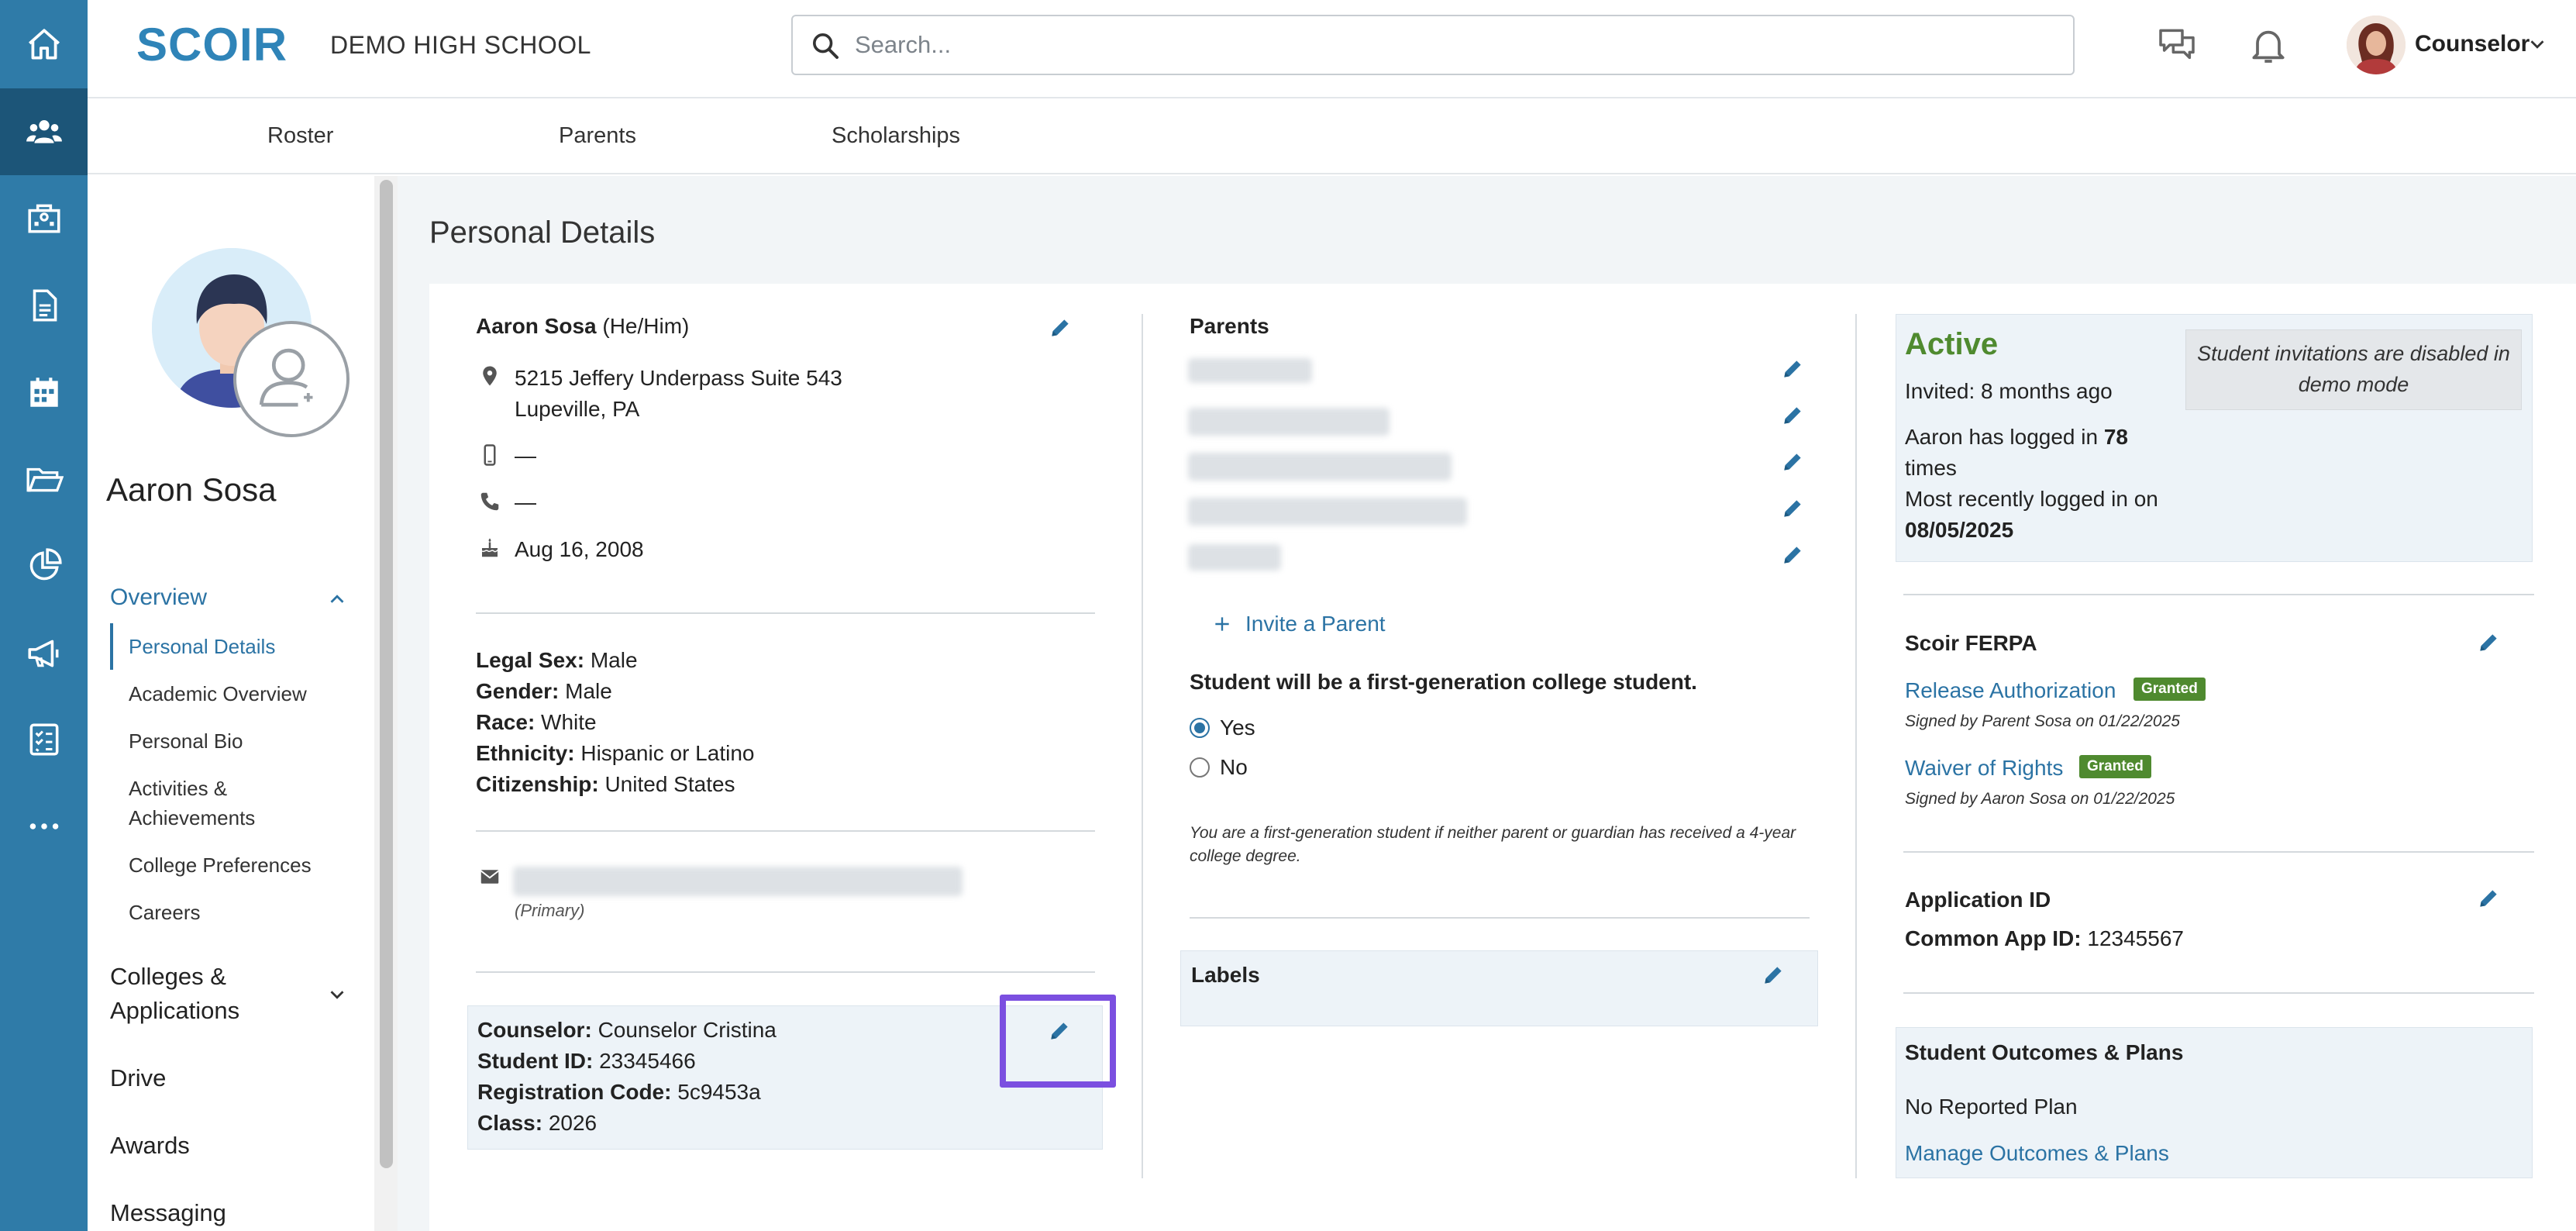 The width and height of the screenshot is (2576, 1231). What do you see at coordinates (667, 753) in the screenshot?
I see `demographic-value: Hispanic or Latino` at bounding box center [667, 753].